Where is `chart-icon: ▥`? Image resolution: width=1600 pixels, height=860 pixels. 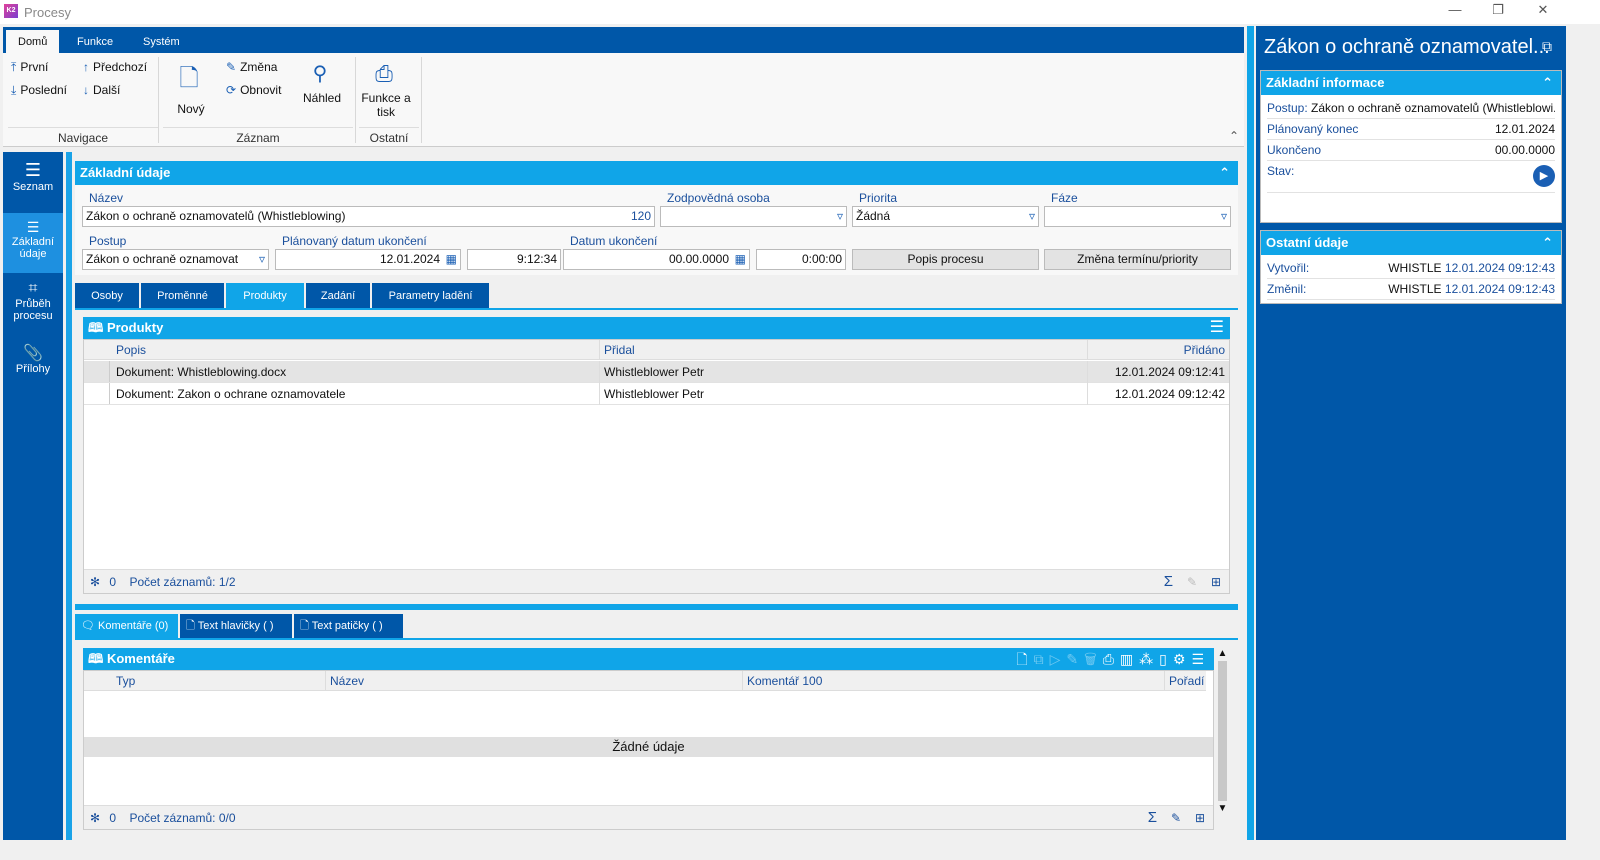
chart-icon: ▥ is located at coordinates (1129, 659).